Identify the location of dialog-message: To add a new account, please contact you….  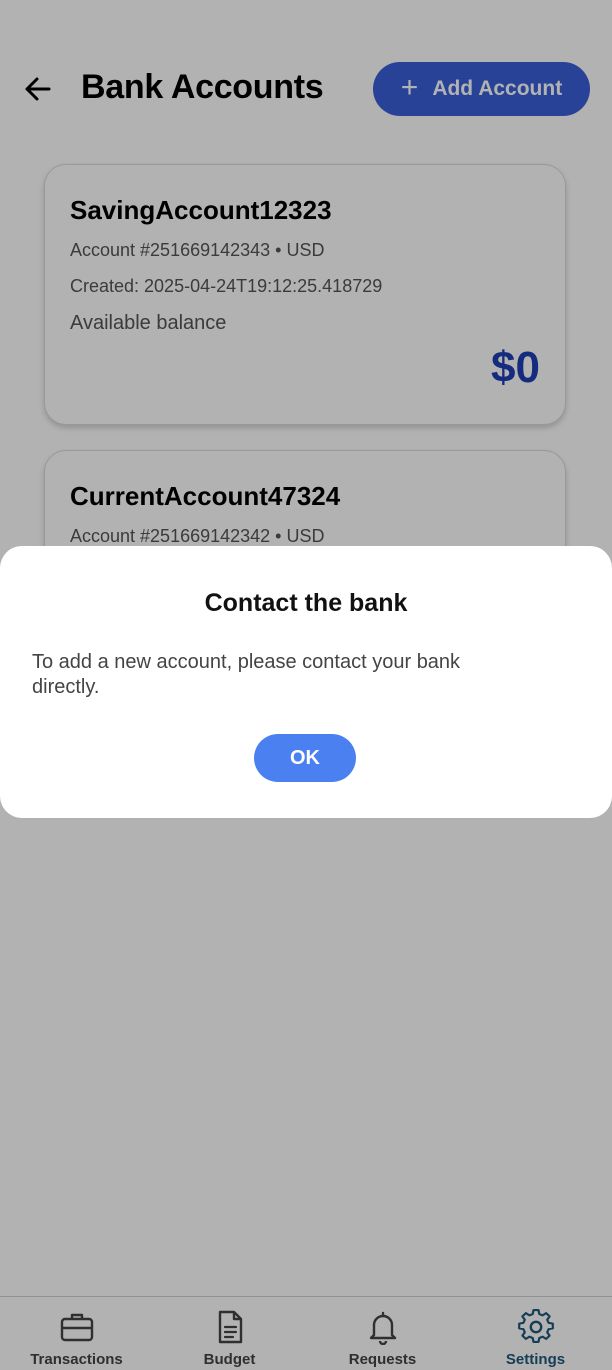
(246, 674).